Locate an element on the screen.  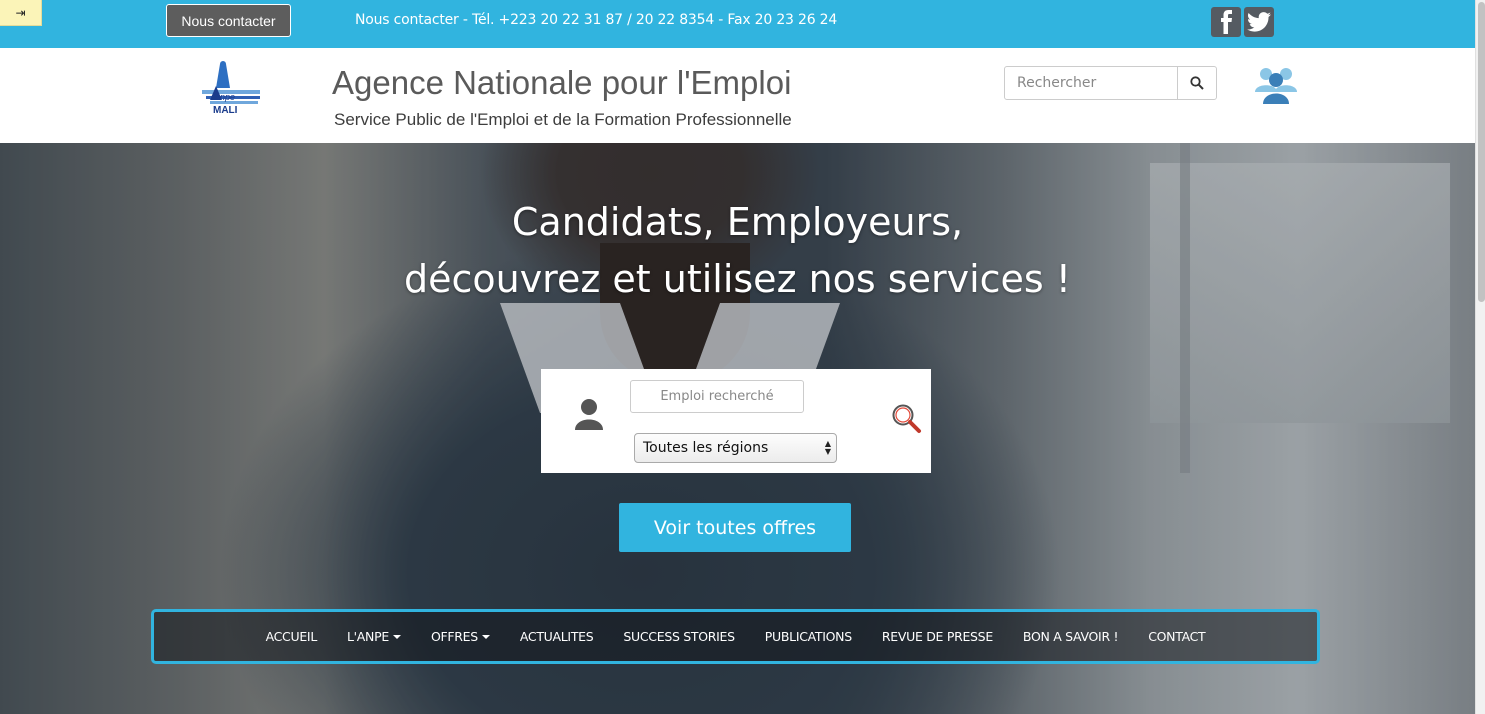
nav-item-accueil: ACCUEIL is located at coordinates (291, 636).